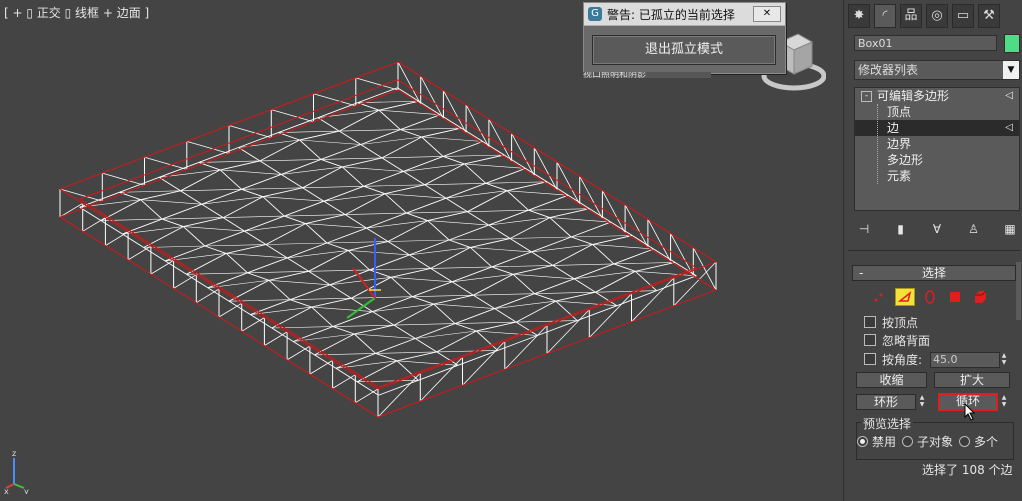 The image size is (1022, 501). Describe the element at coordinates (963, 16) in the screenshot. I see `display-tab-icon: ▭` at that location.